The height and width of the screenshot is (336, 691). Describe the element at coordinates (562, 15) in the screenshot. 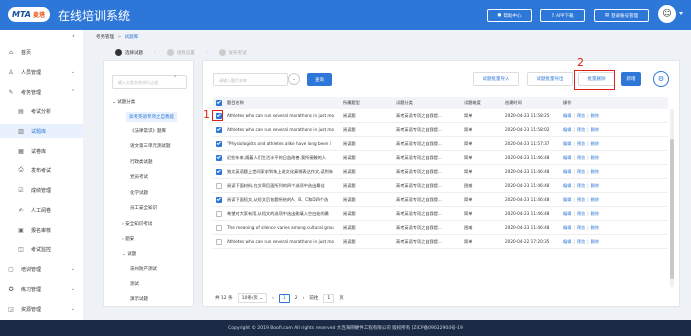

I see `app-download-button: ▯ APP下载` at that location.